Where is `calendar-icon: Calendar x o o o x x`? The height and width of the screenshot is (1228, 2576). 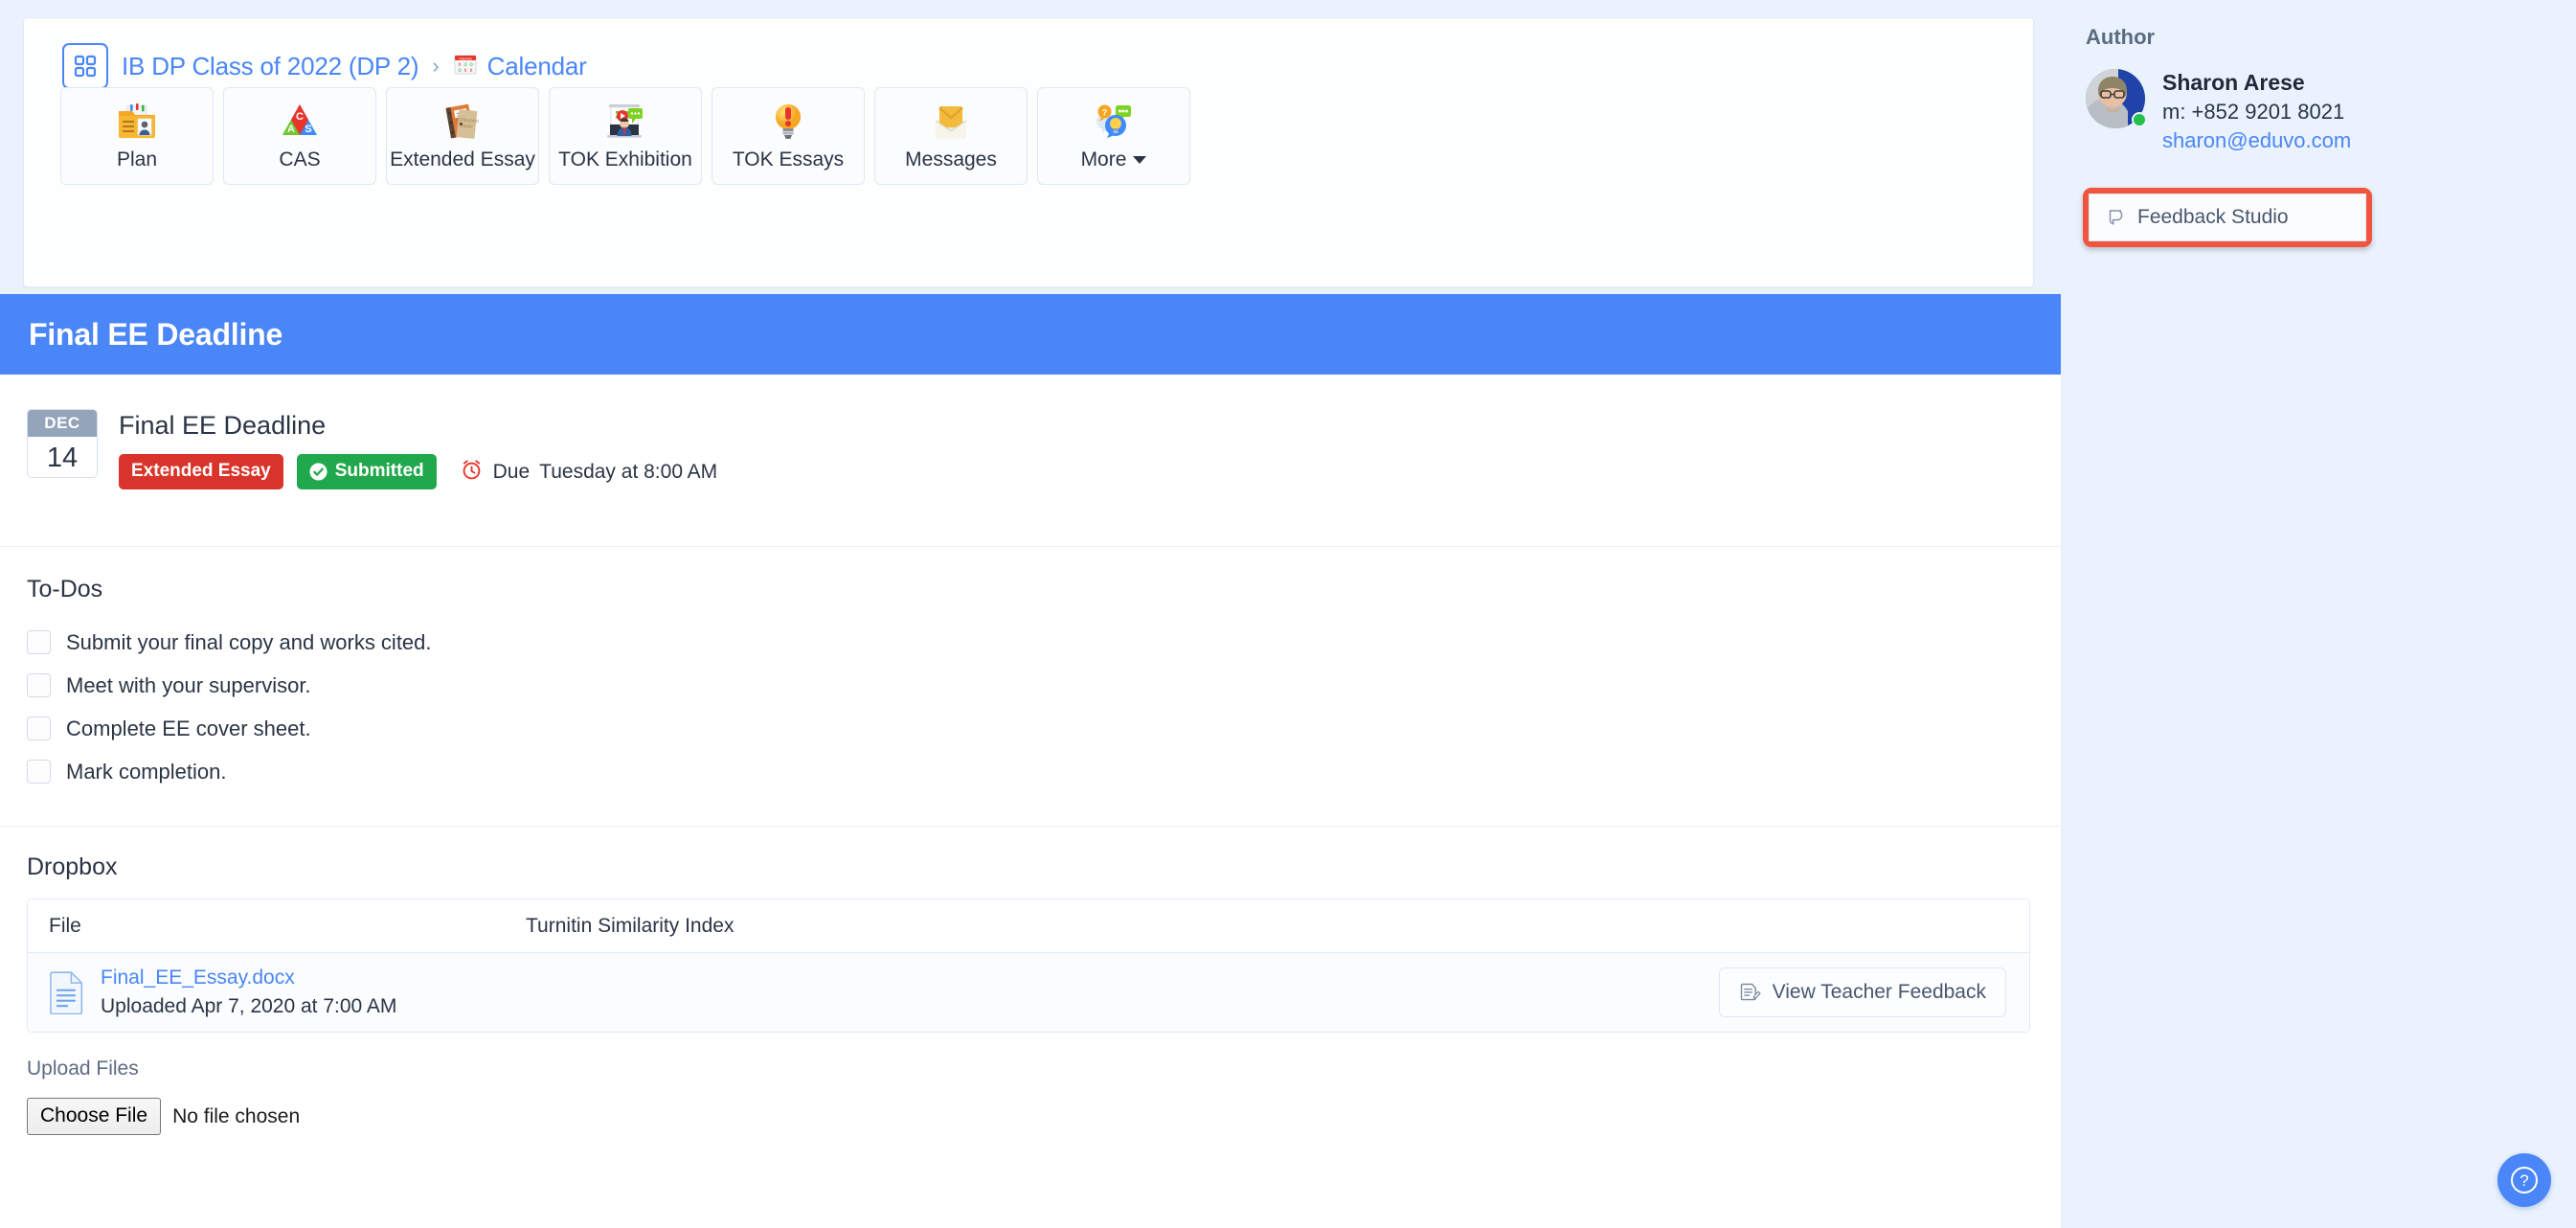 calendar-icon: Calendar x o o o x x is located at coordinates (465, 67).